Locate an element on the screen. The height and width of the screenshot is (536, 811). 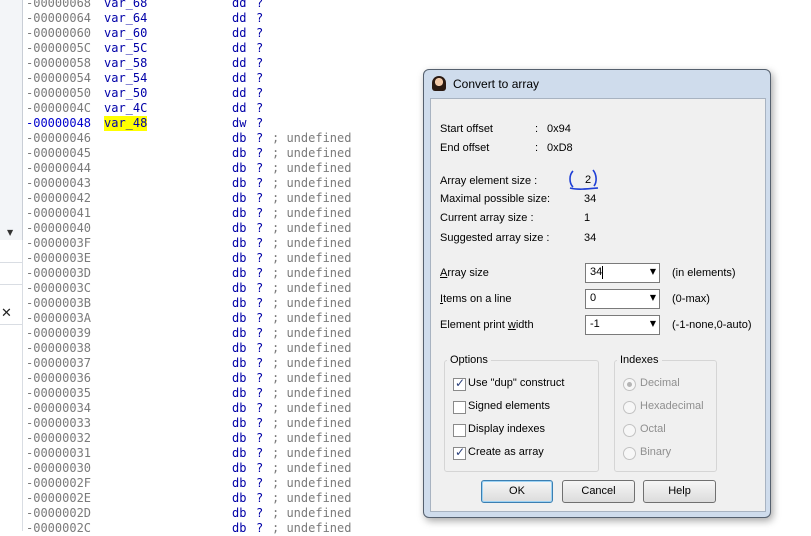
row-variable-name: var_5C is located at coordinates (126, 48).